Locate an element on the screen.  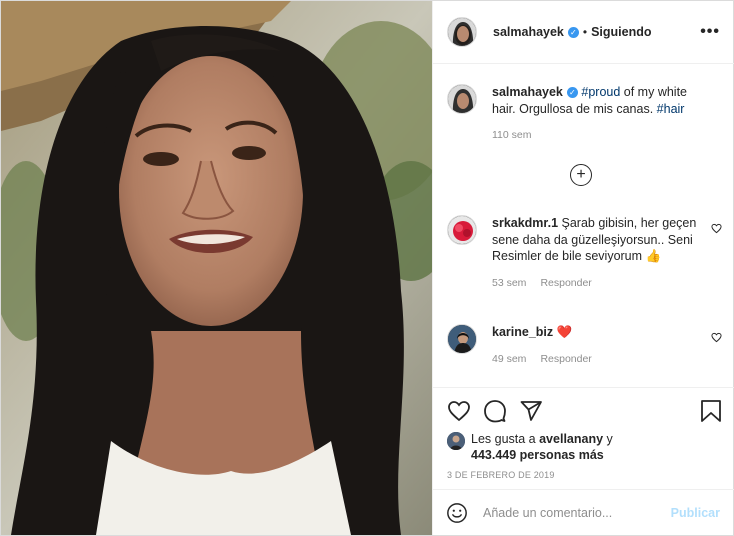
caption-age: 110 sem is located at coordinates (512, 135).